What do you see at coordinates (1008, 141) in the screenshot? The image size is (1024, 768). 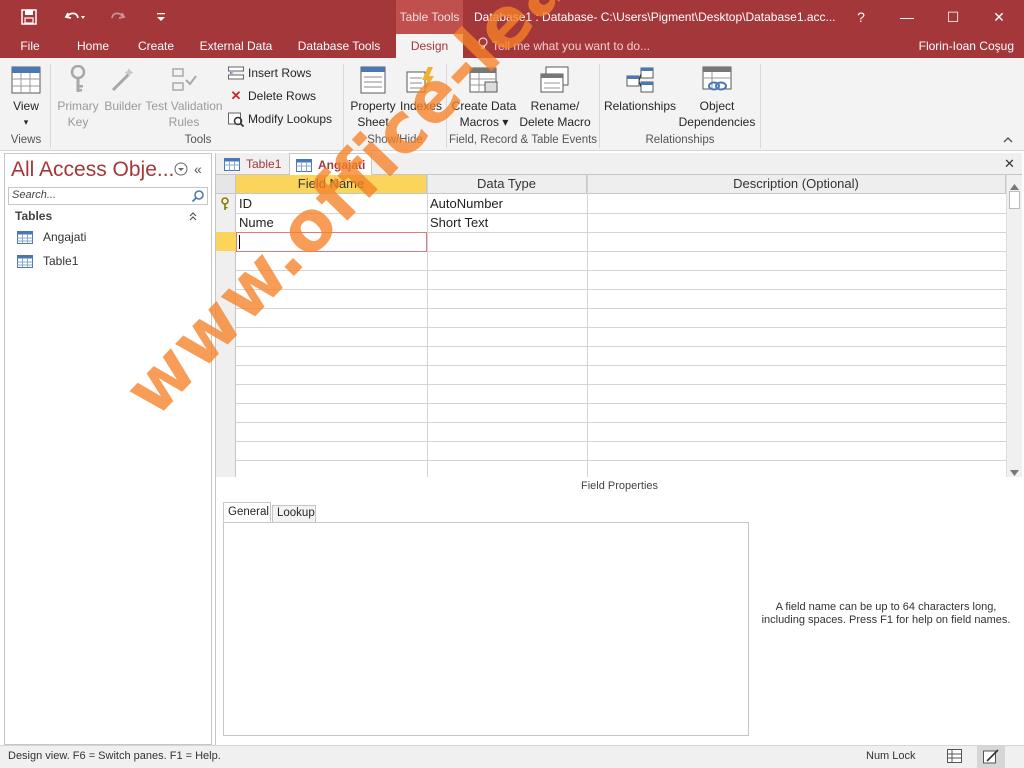 I see `collapse-ribbon-icon` at bounding box center [1008, 141].